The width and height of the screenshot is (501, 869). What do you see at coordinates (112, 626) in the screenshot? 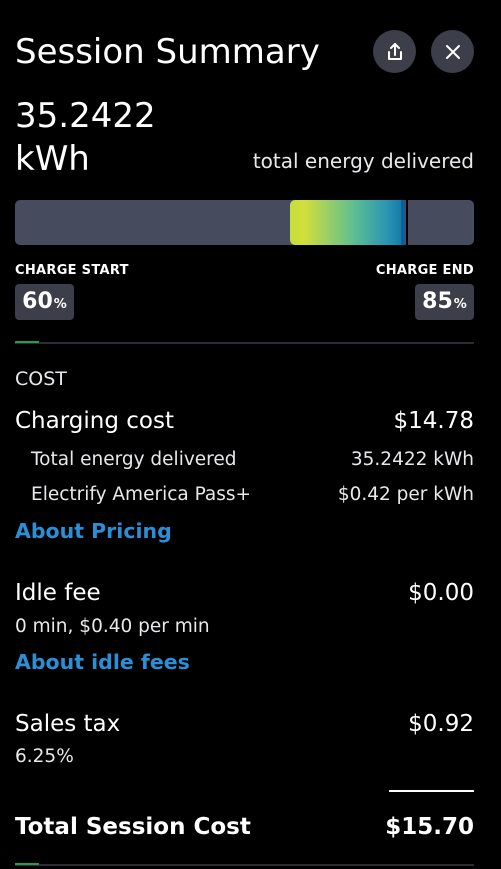
I see `idle-fee-detail: 0 min, $0.40 per min` at bounding box center [112, 626].